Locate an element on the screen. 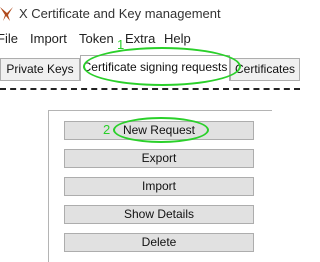 Image resolution: width=320 pixels, height=262 pixels. step-number-1: 1 is located at coordinates (121, 44).